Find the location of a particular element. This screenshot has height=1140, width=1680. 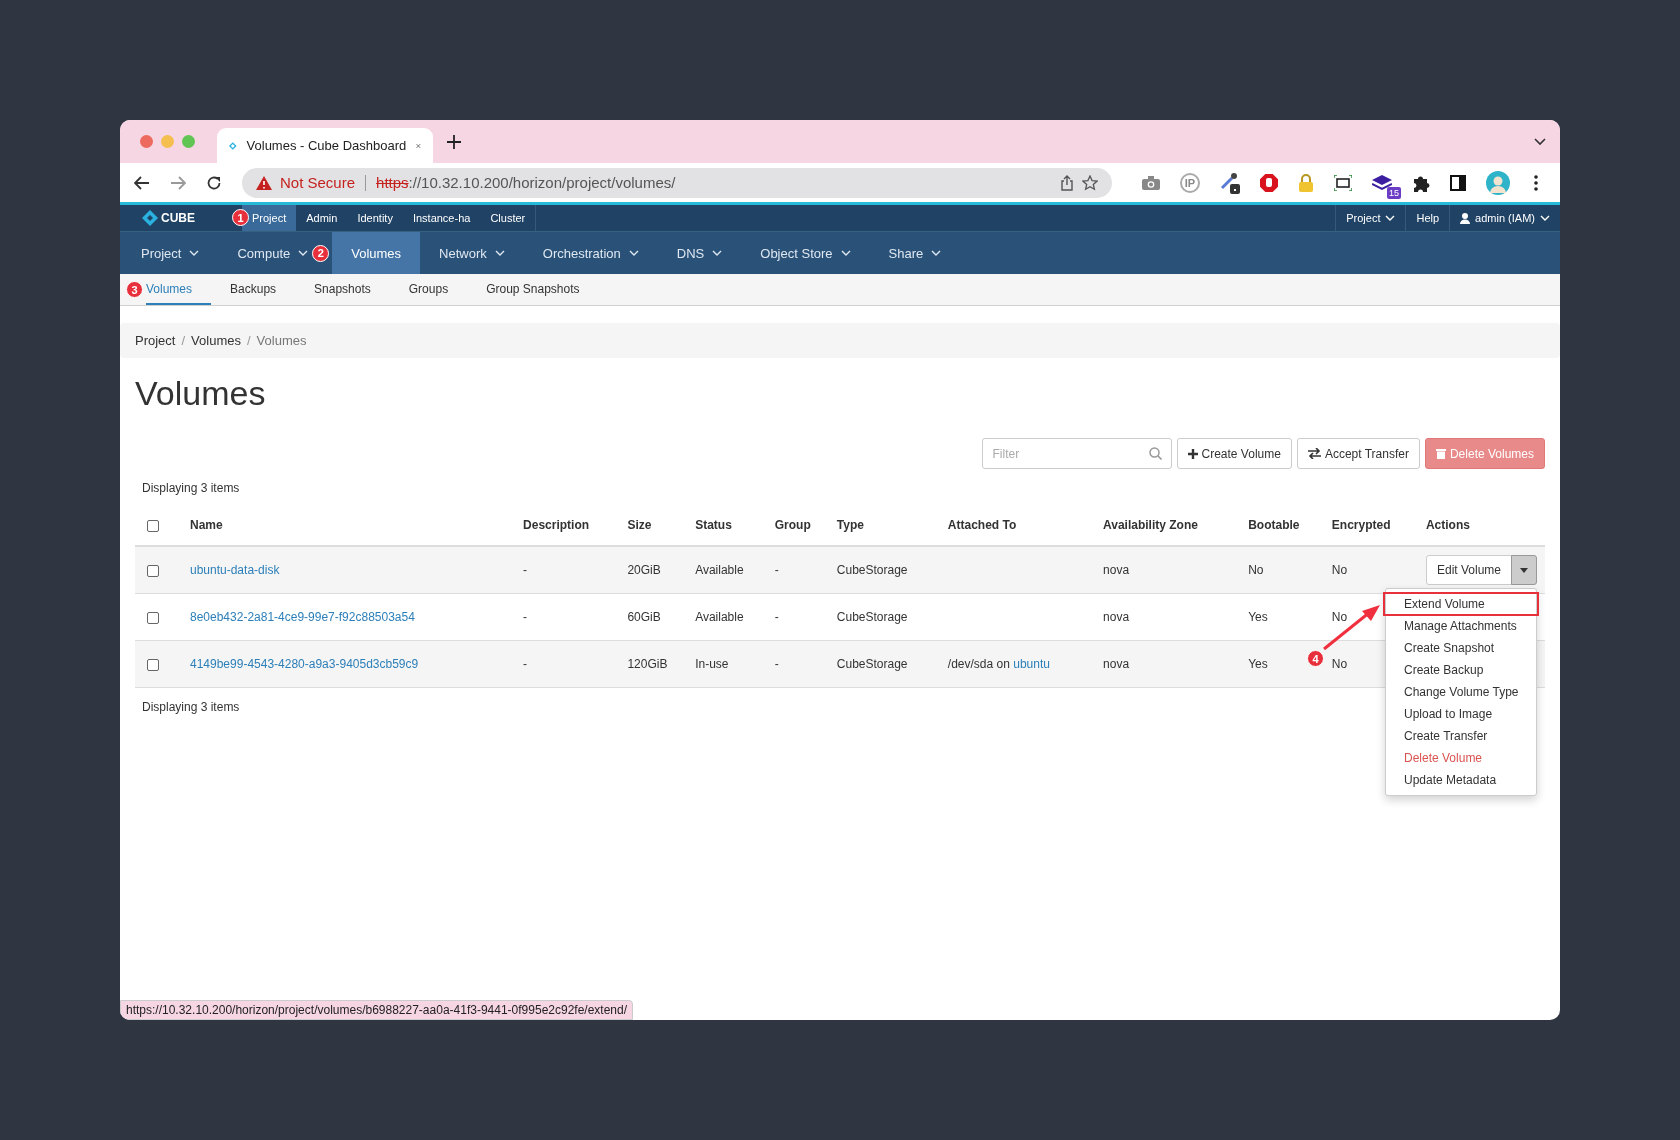

eyedropper-icon is located at coordinates (1230, 182).